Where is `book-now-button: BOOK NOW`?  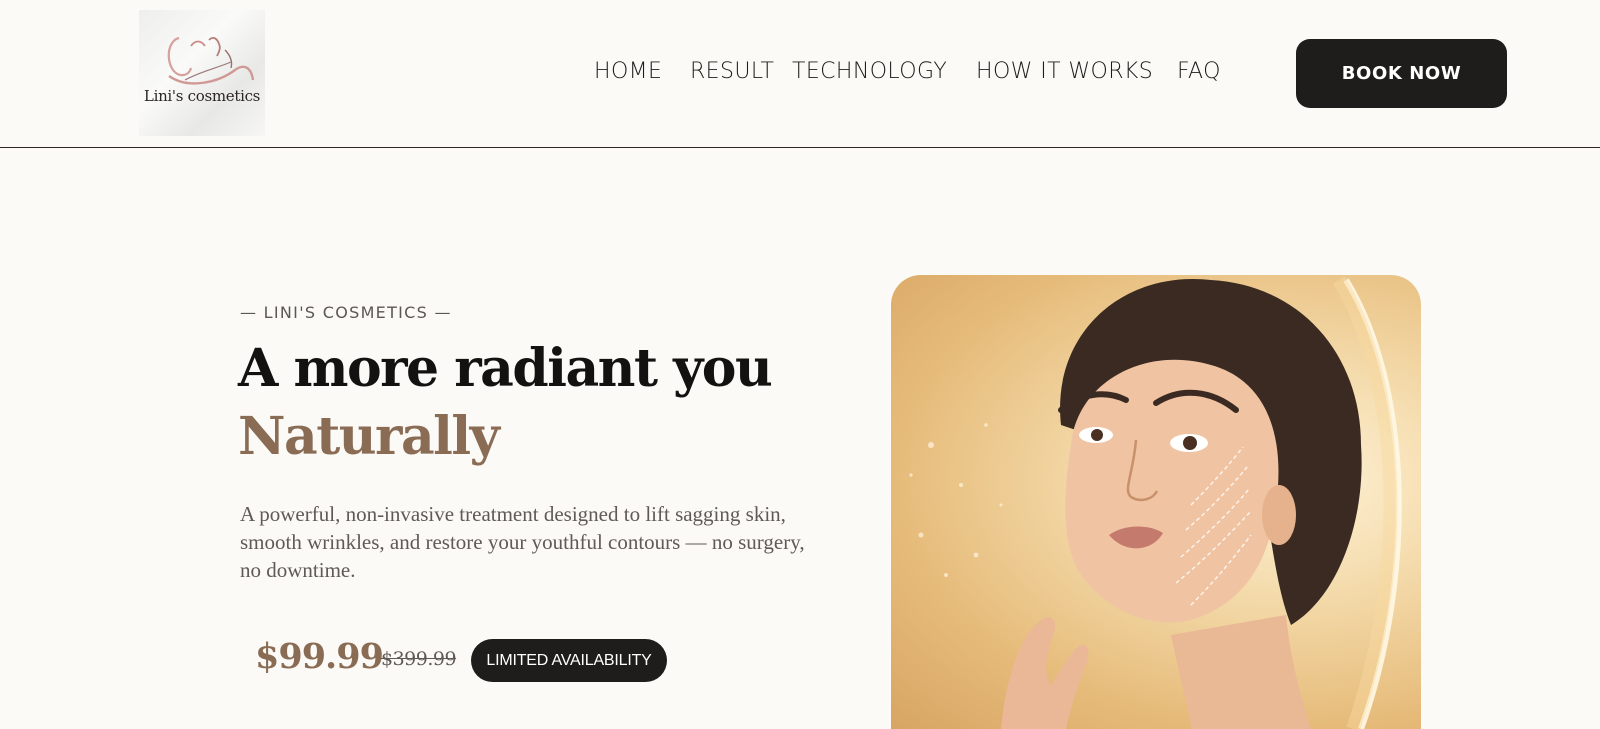
book-now-button: BOOK NOW is located at coordinates (1401, 73).